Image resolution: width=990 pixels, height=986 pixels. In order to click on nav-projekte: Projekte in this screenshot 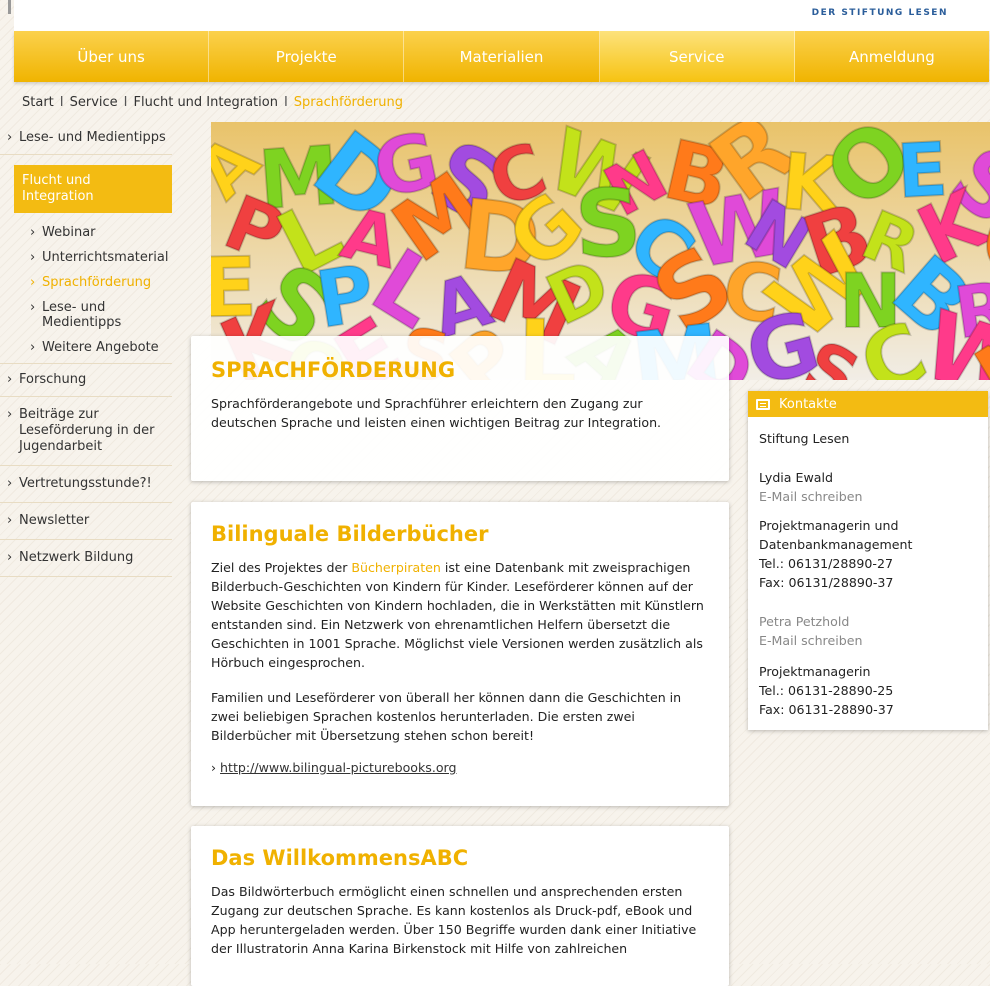, I will do `click(307, 56)`.